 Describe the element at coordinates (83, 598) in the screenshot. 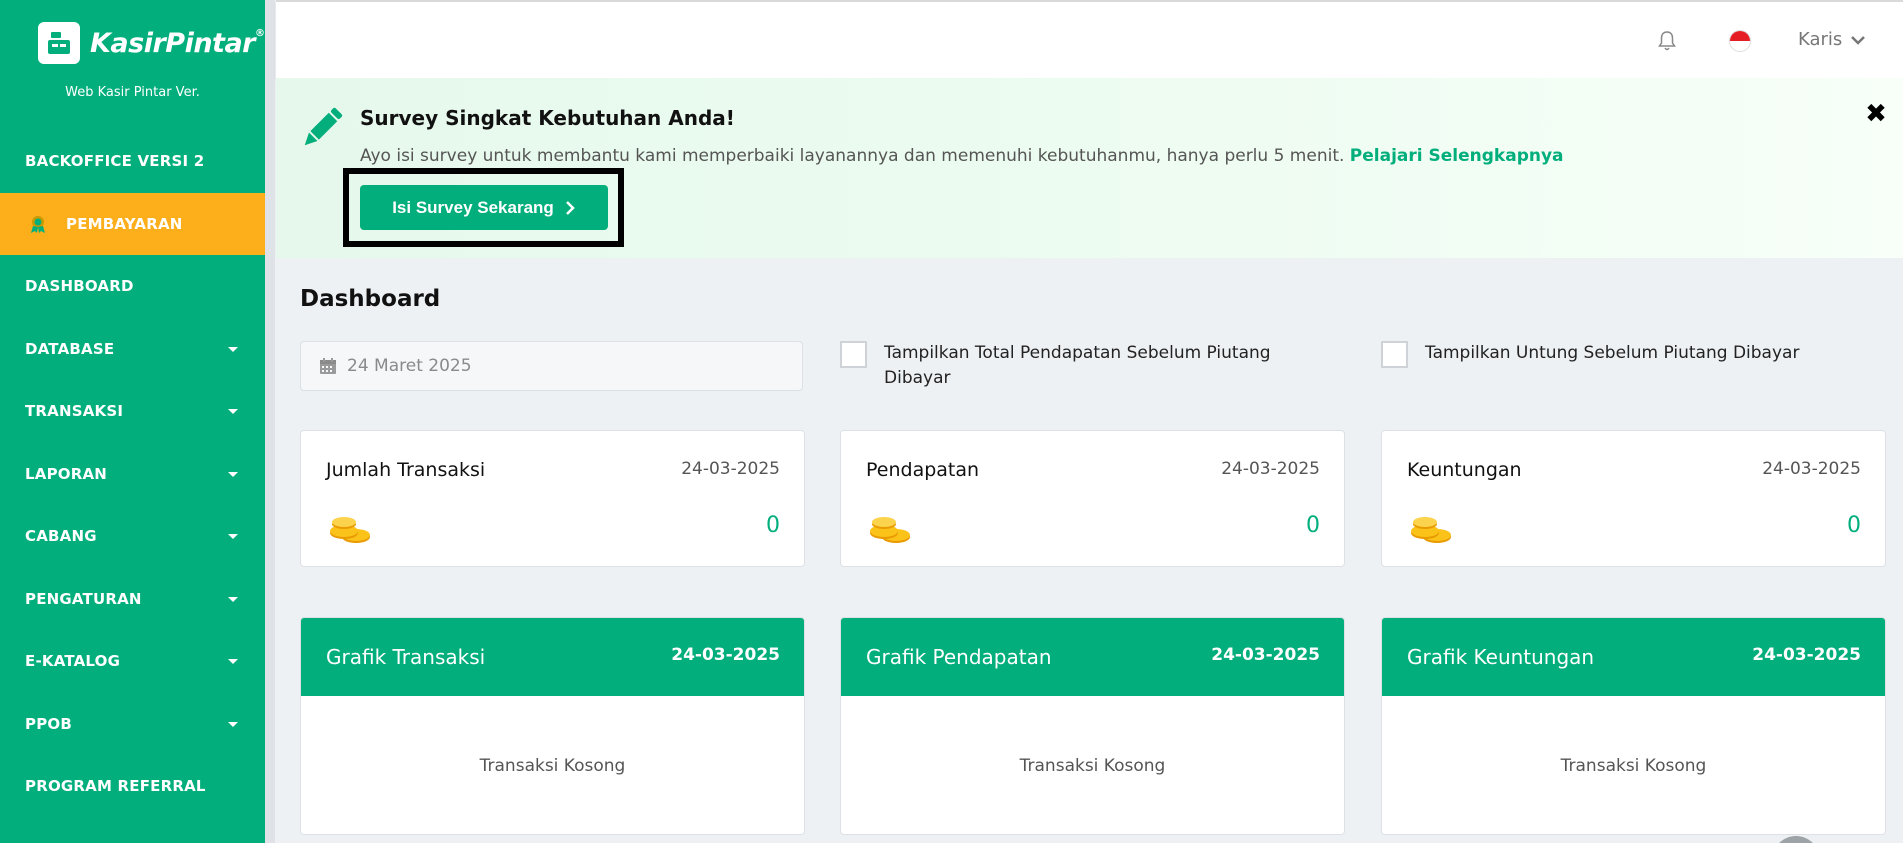

I see `sidebar-item-label: PENGATURAN` at that location.